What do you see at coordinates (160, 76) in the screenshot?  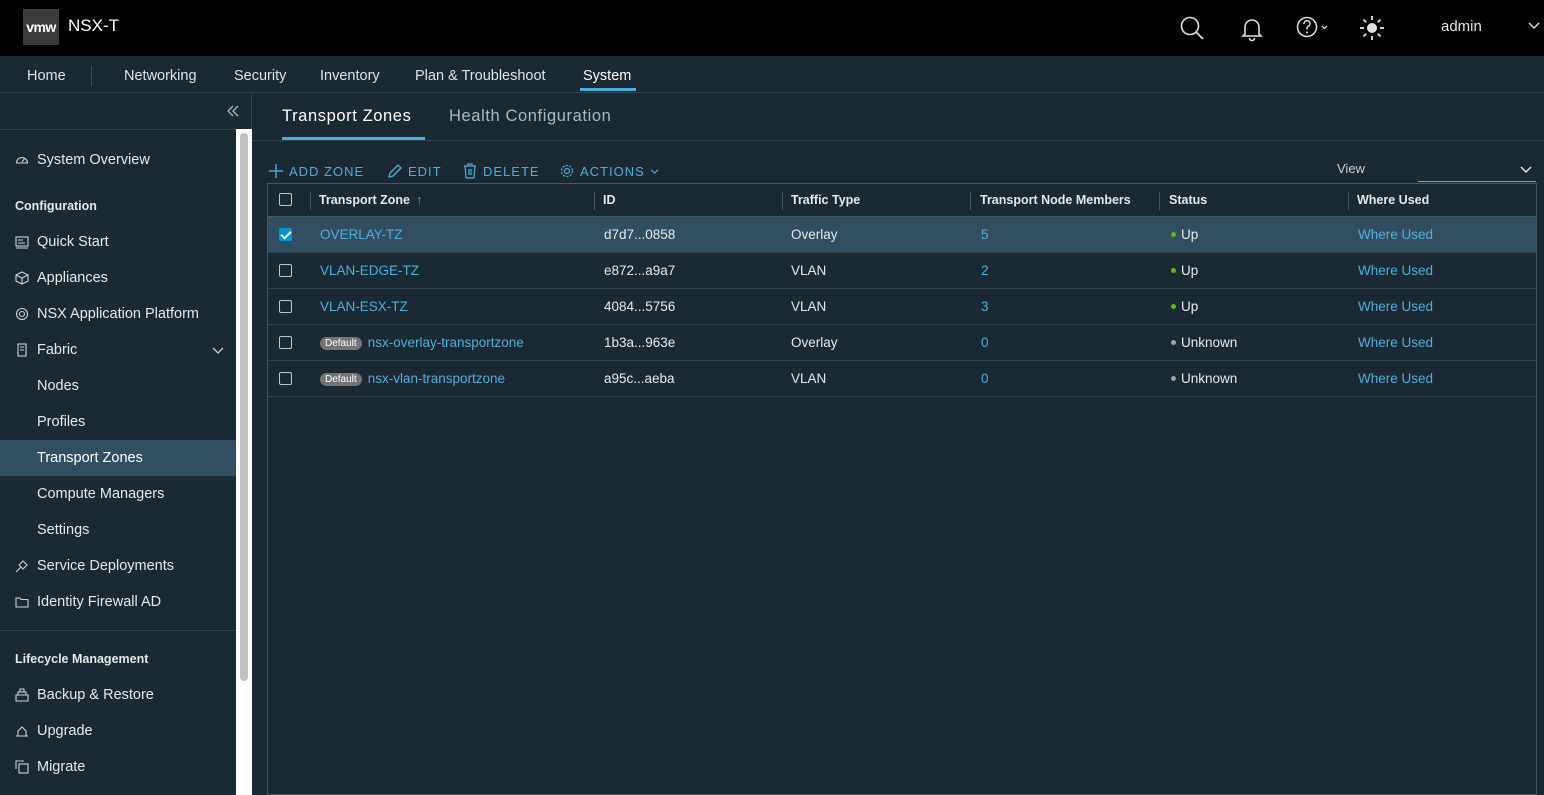 I see `nav-networking: Networking` at bounding box center [160, 76].